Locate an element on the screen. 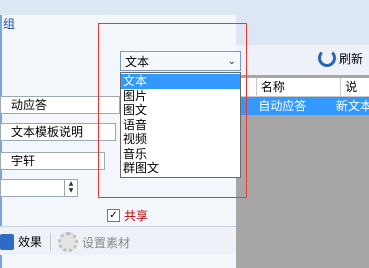 The image size is (369, 268). grid-header: 名称 说明 is located at coordinates (302, 95).